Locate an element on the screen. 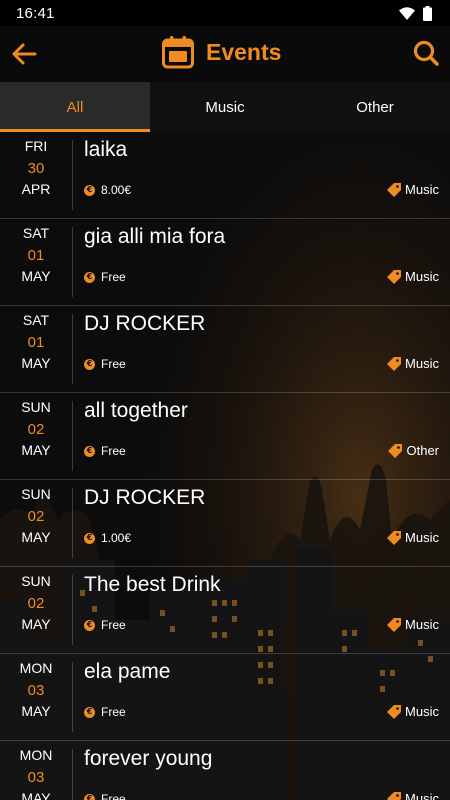 This screenshot has width=450, height=800. event-title: laika is located at coordinates (106, 149).